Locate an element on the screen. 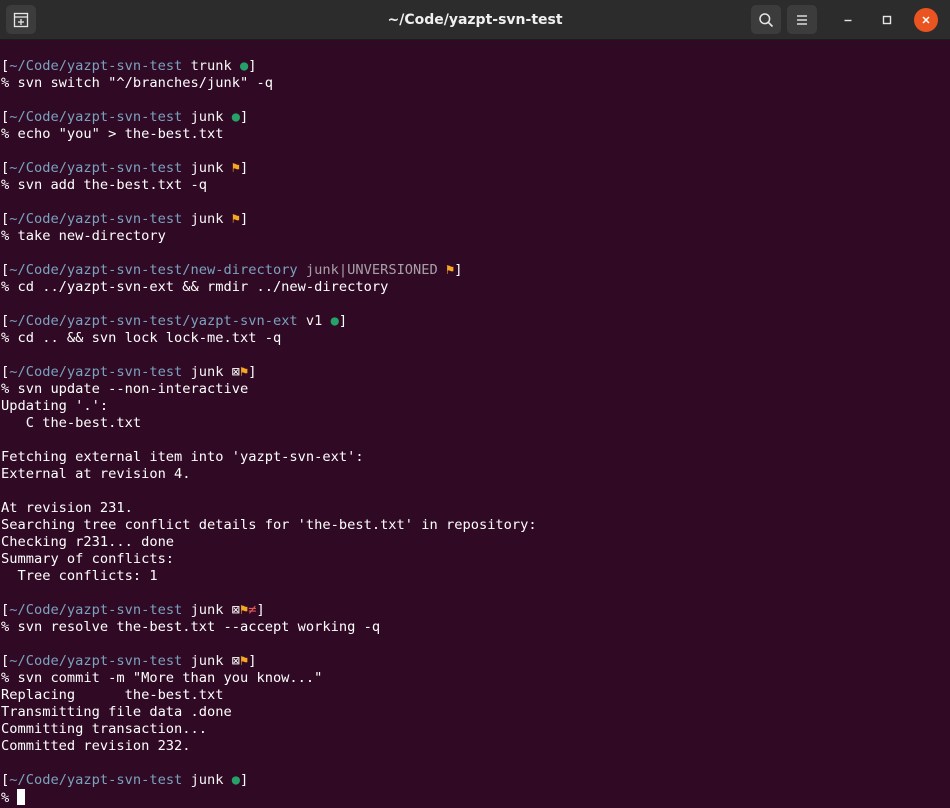 This screenshot has width=950, height=808. search-button is located at coordinates (766, 19).